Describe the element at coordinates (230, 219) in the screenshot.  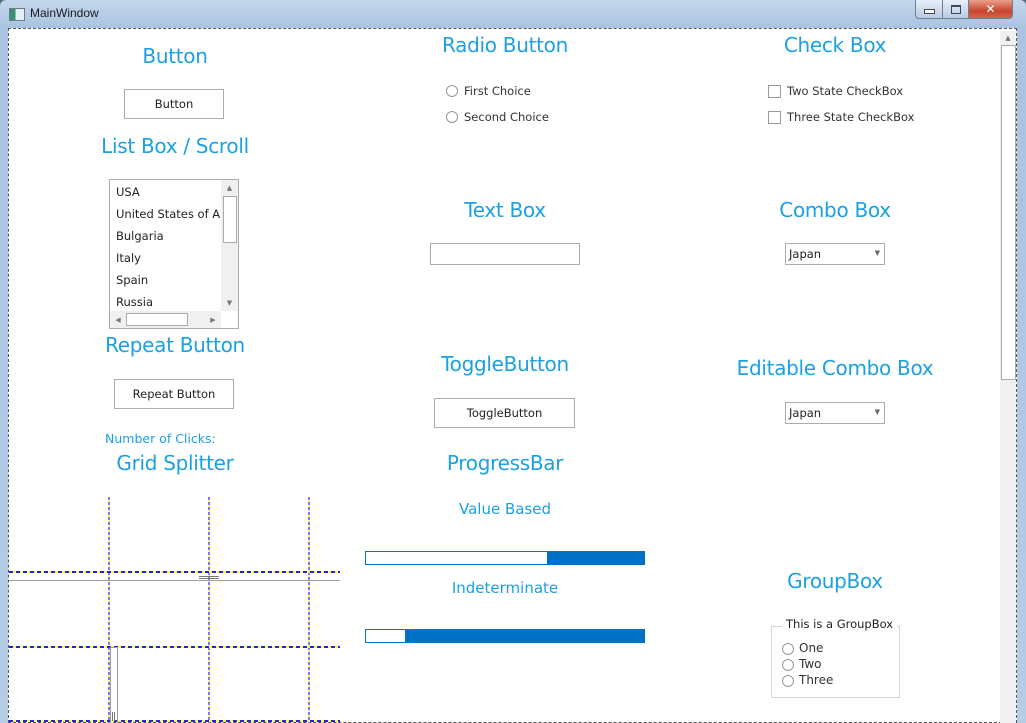
I see `listbox-vertical-thumb` at that location.